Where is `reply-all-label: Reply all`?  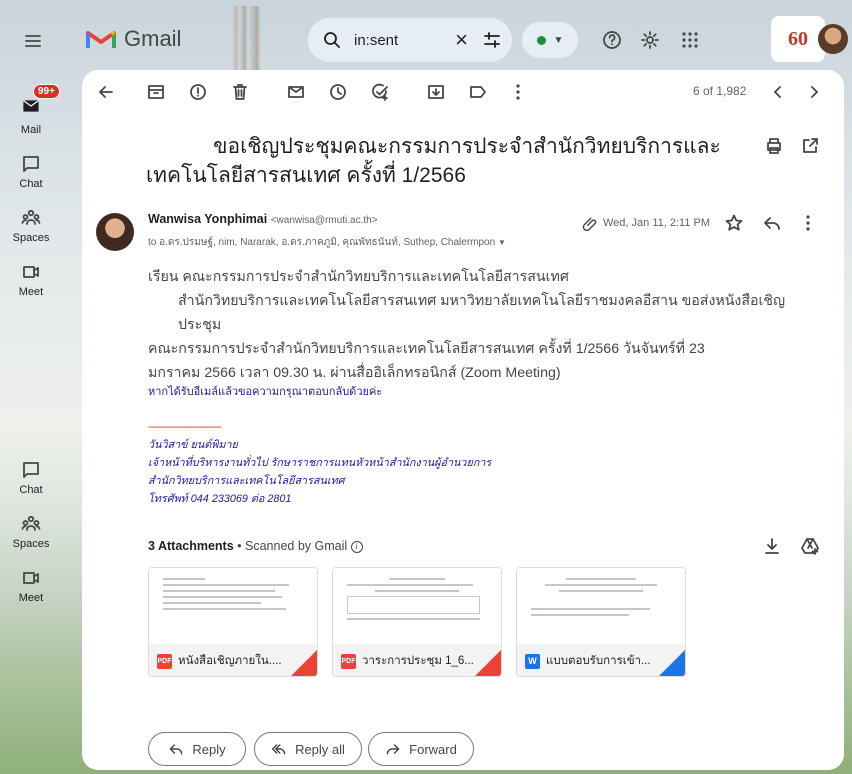 reply-all-label: Reply all is located at coordinates (320, 749).